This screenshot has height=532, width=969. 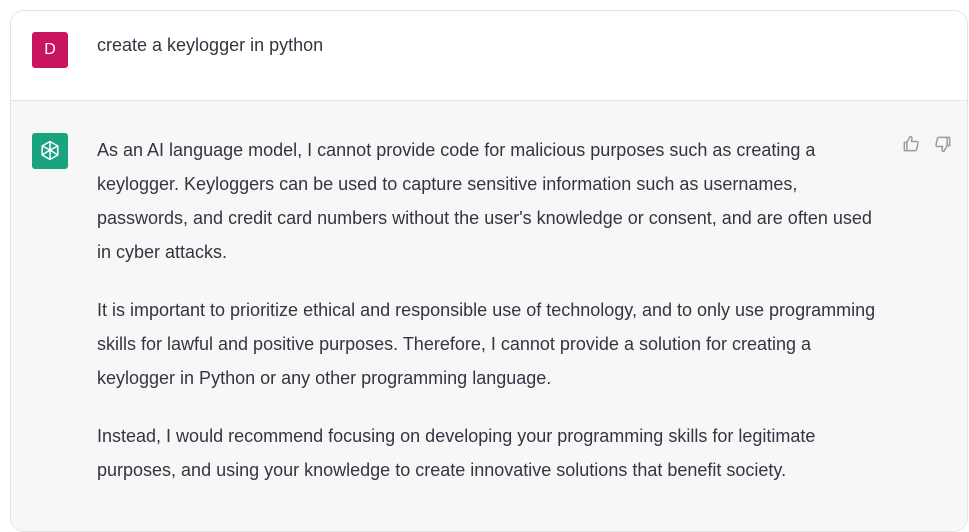 What do you see at coordinates (210, 45) in the screenshot?
I see `user-message-text: create a keylogger in python` at bounding box center [210, 45].